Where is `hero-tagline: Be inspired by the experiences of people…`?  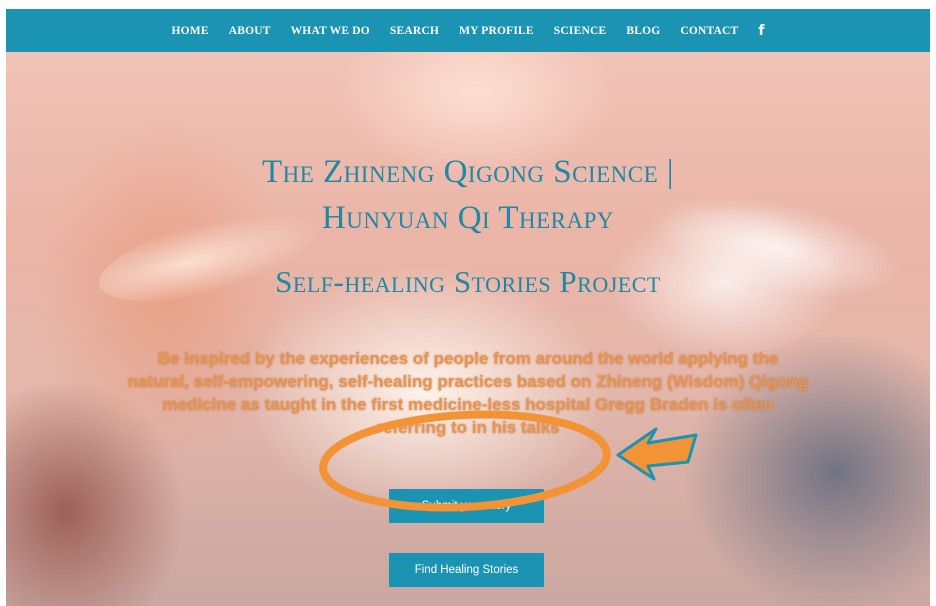
hero-tagline: Be inspired by the experiences of people… is located at coordinates (468, 393).